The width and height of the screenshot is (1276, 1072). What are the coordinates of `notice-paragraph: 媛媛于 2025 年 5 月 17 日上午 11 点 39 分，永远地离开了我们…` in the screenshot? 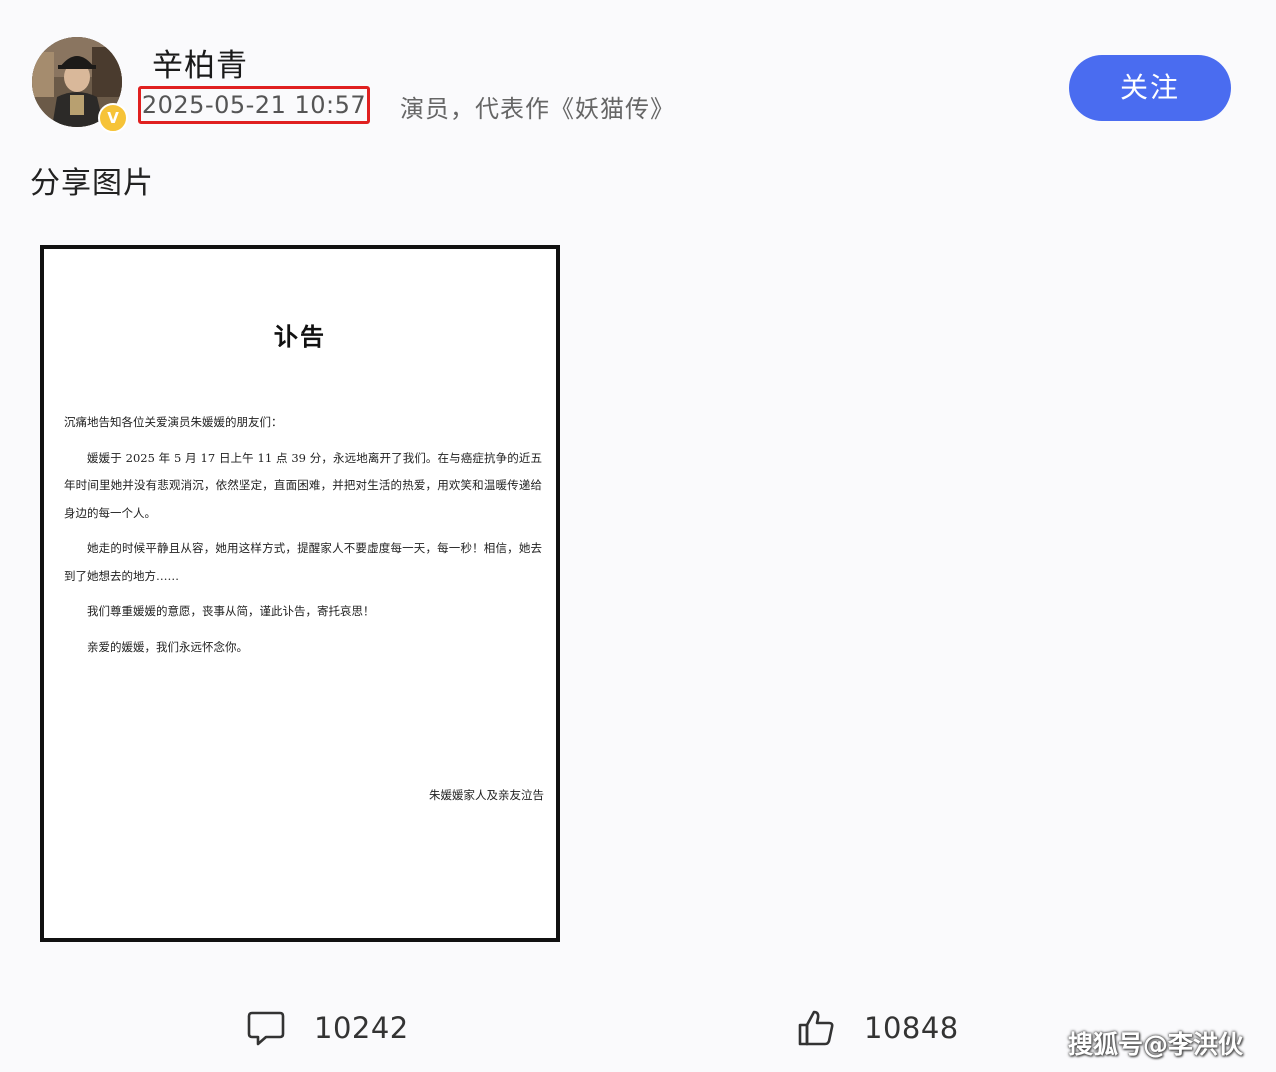 It's located at (303, 485).